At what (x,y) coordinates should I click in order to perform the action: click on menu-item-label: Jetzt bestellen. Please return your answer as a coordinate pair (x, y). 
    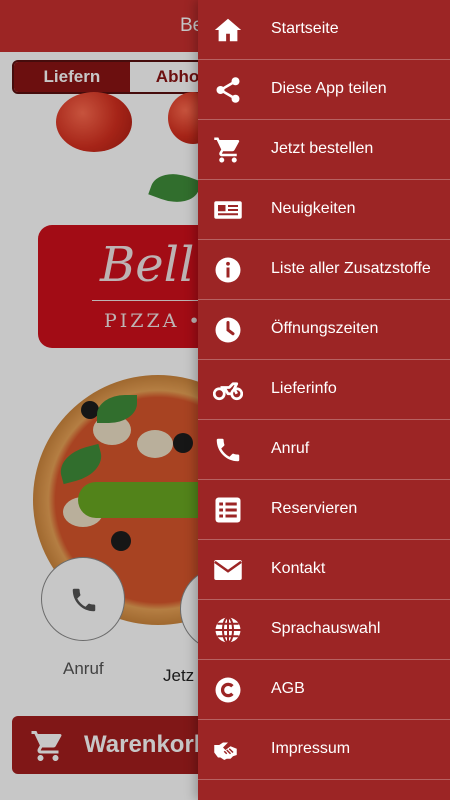
    Looking at the image, I should click on (322, 148).